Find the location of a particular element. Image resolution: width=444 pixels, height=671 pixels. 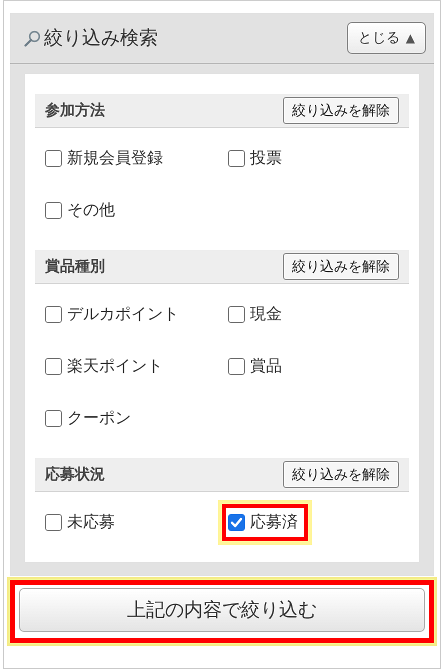

close-button: とじる ▲ is located at coordinates (386, 38).